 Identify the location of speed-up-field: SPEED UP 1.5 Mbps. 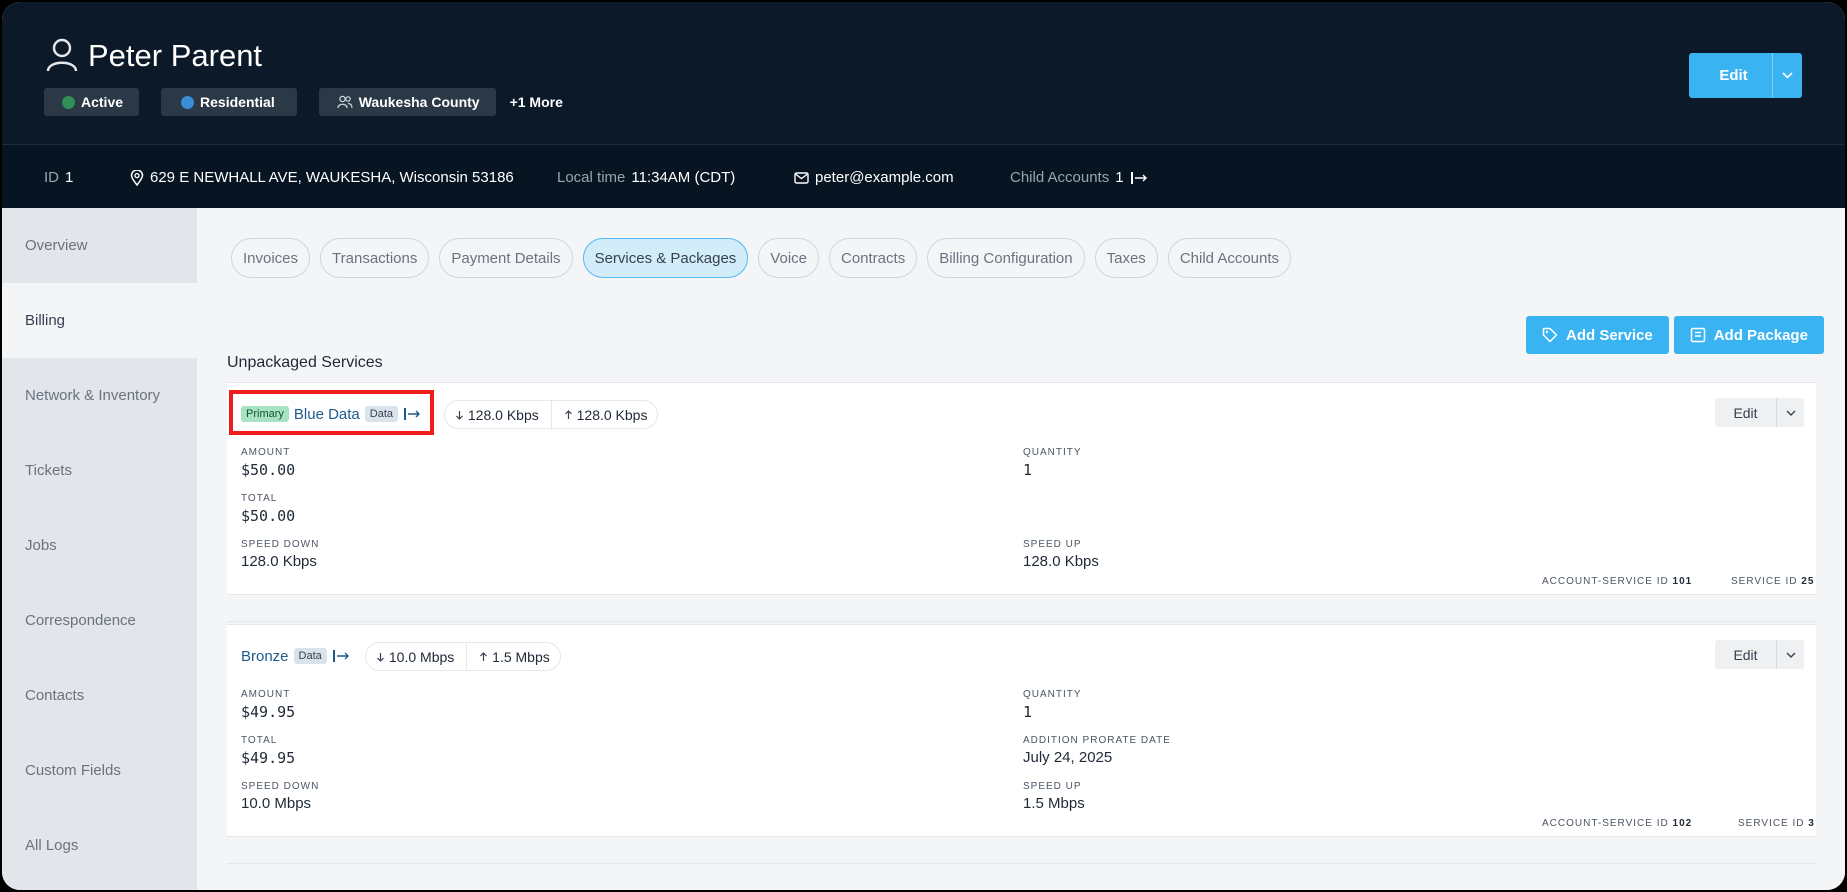
(1054, 796).